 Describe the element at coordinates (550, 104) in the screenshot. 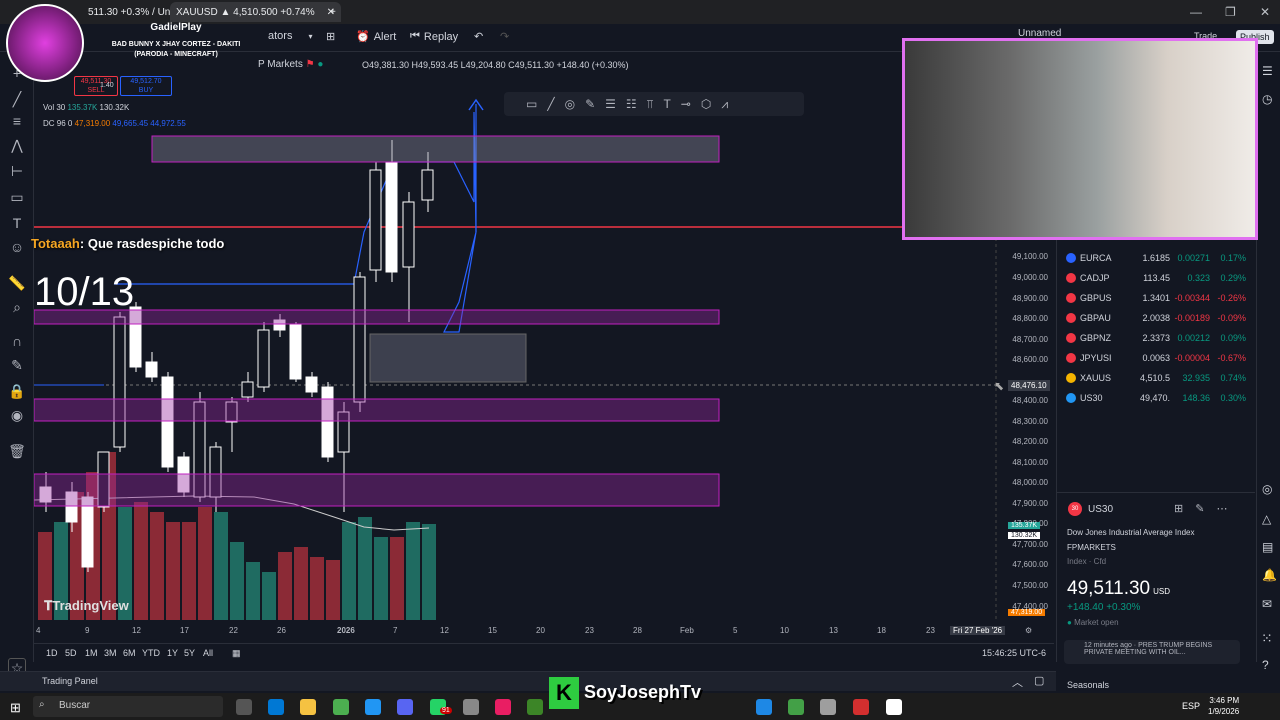

I see `line-icon: ╱` at that location.